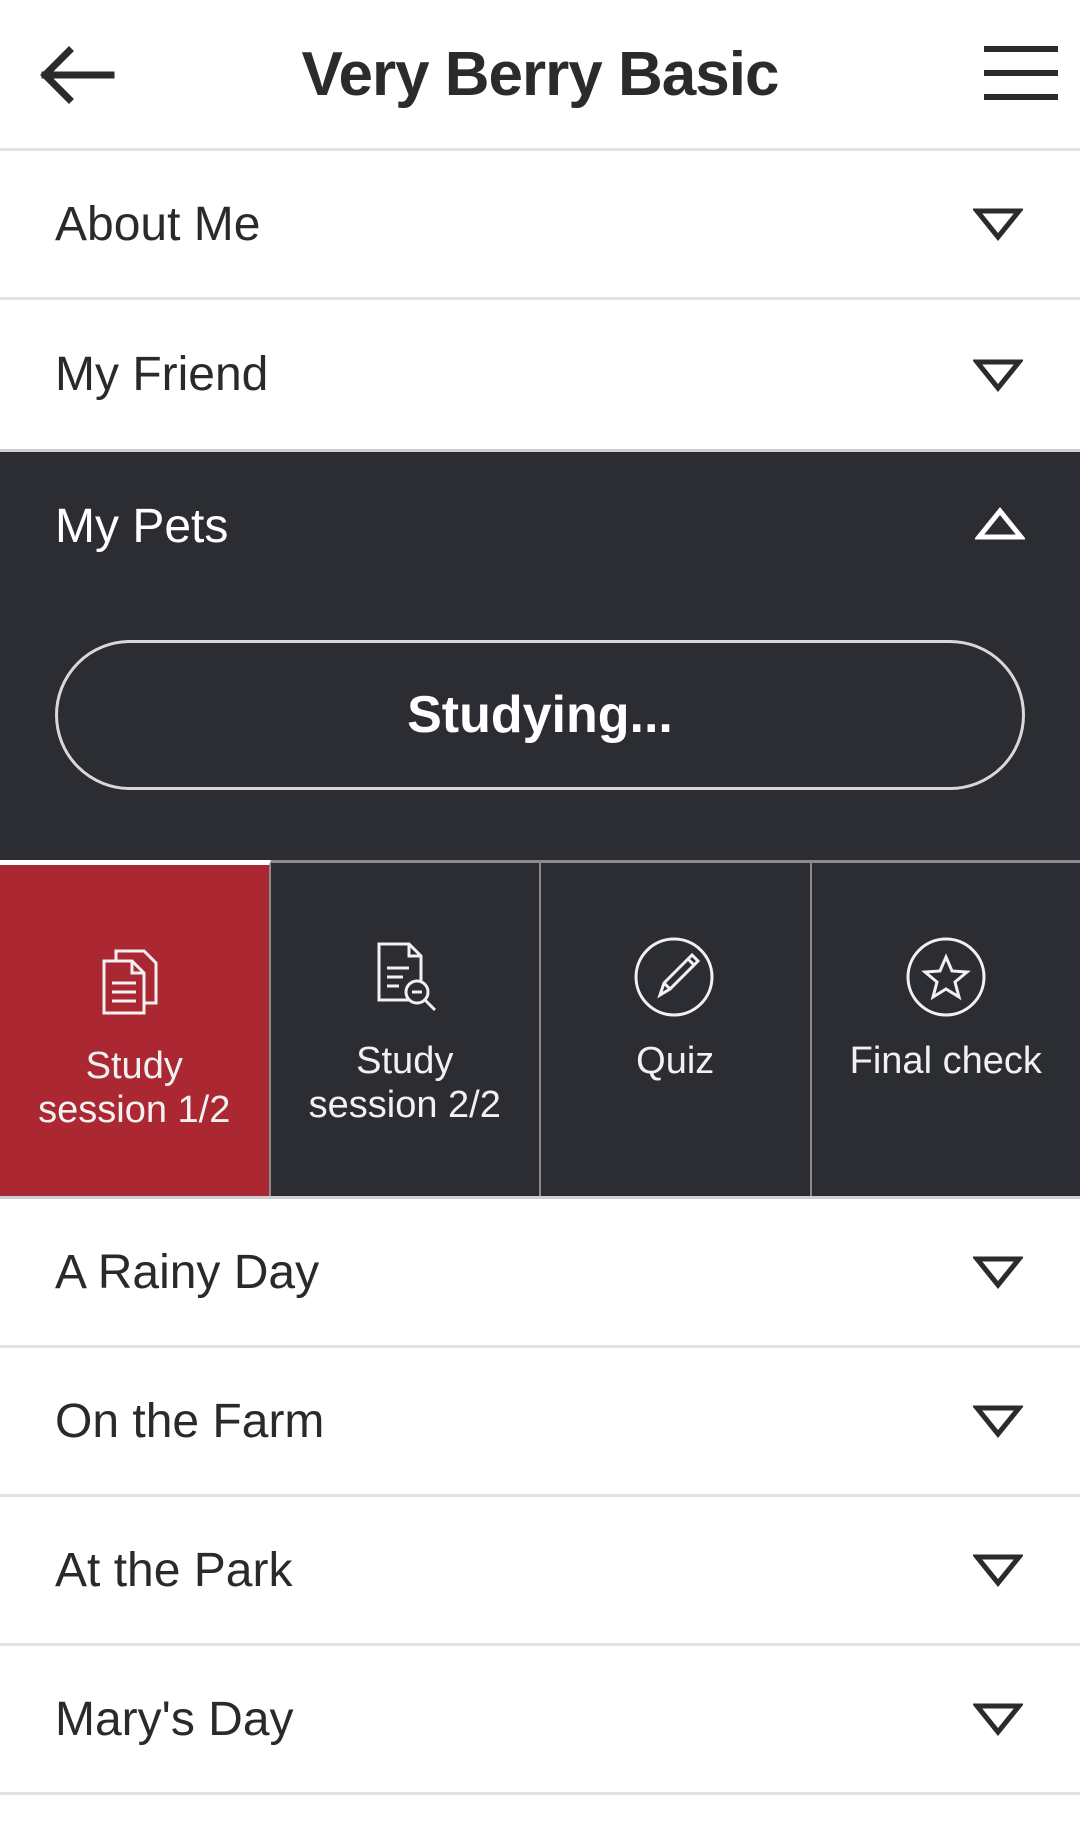 The image size is (1080, 1845). I want to click on arrow-left-icon, so click(77, 75).